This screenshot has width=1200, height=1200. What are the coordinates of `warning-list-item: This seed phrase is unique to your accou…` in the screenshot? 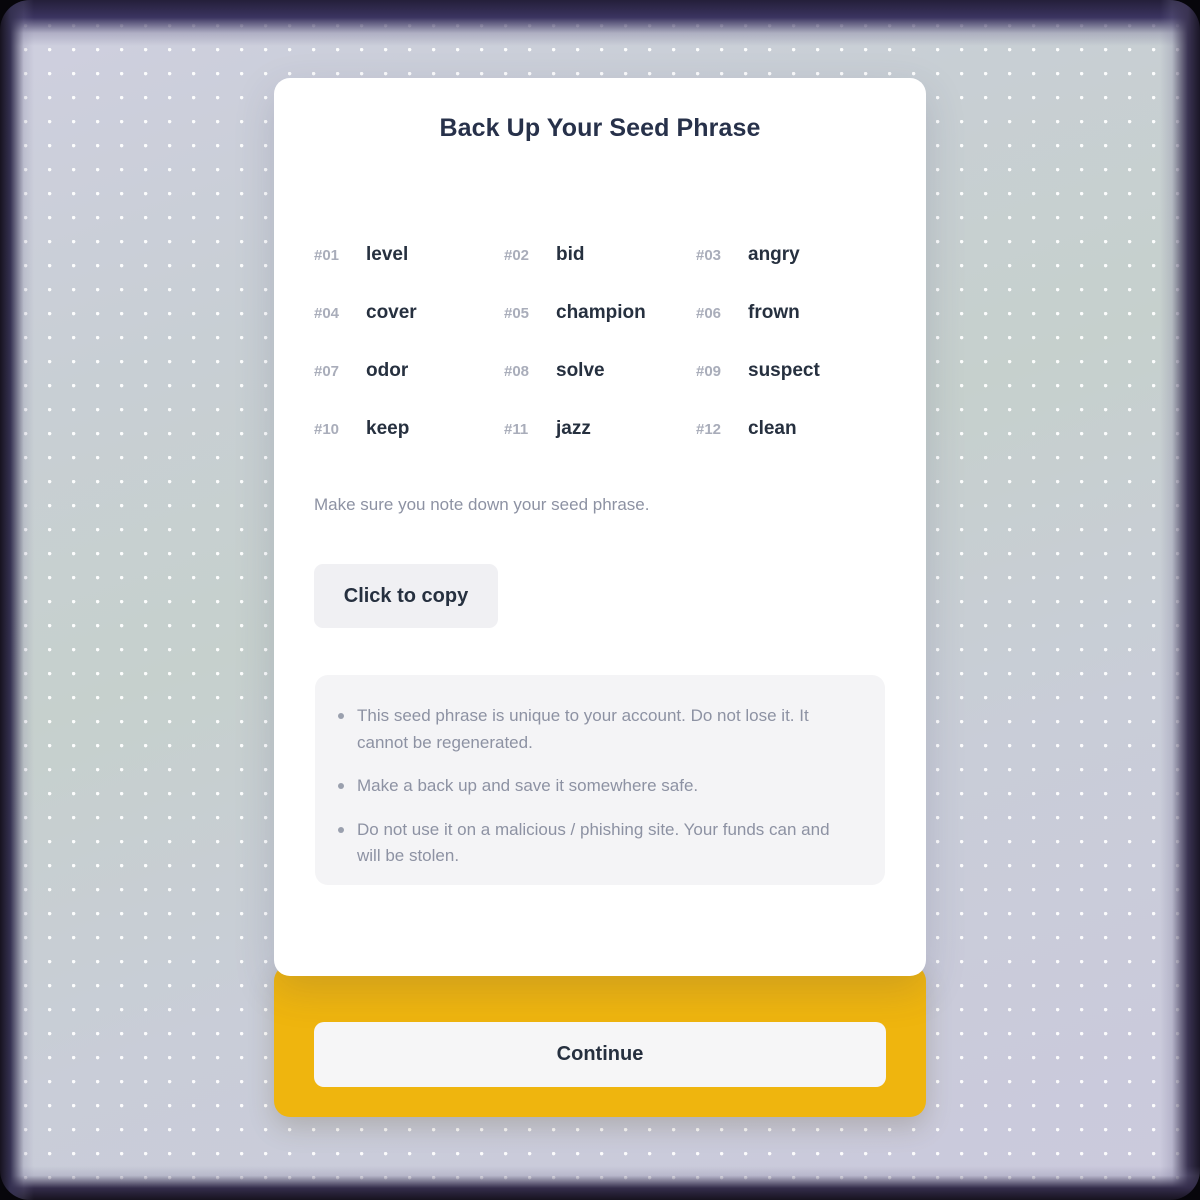 It's located at (596, 729).